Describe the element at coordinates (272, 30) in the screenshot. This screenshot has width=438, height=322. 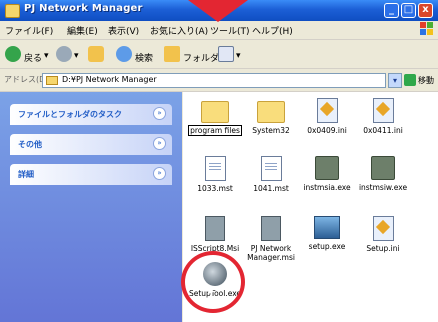
I see `menu-help: ヘルプ(H)` at that location.